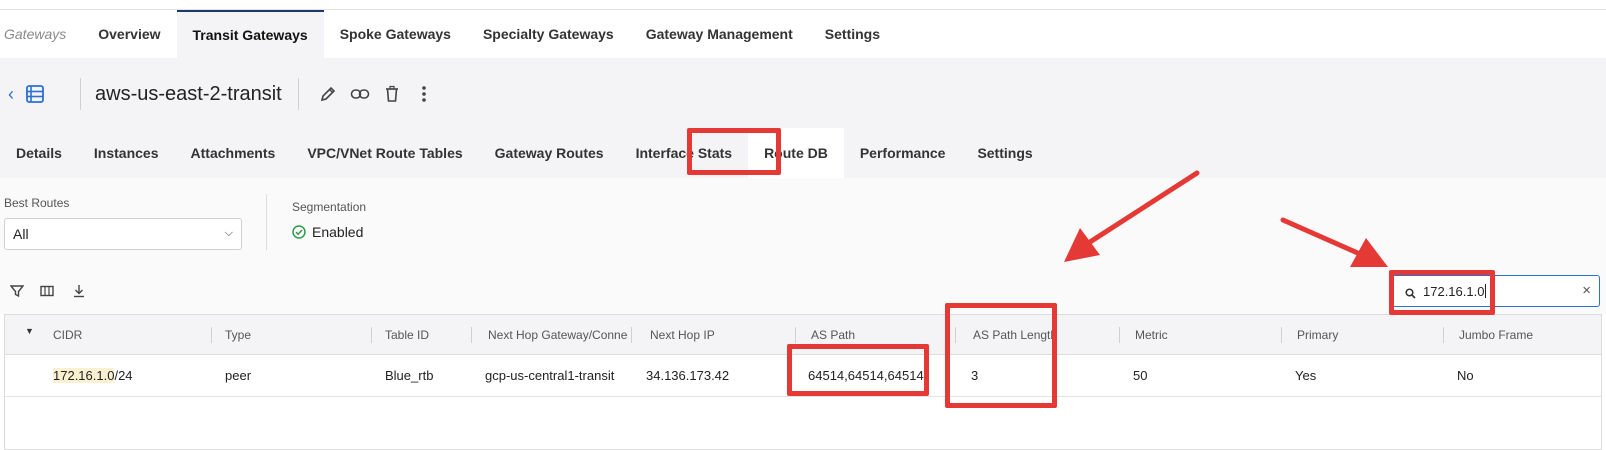  I want to click on trash-icon, so click(392, 94).